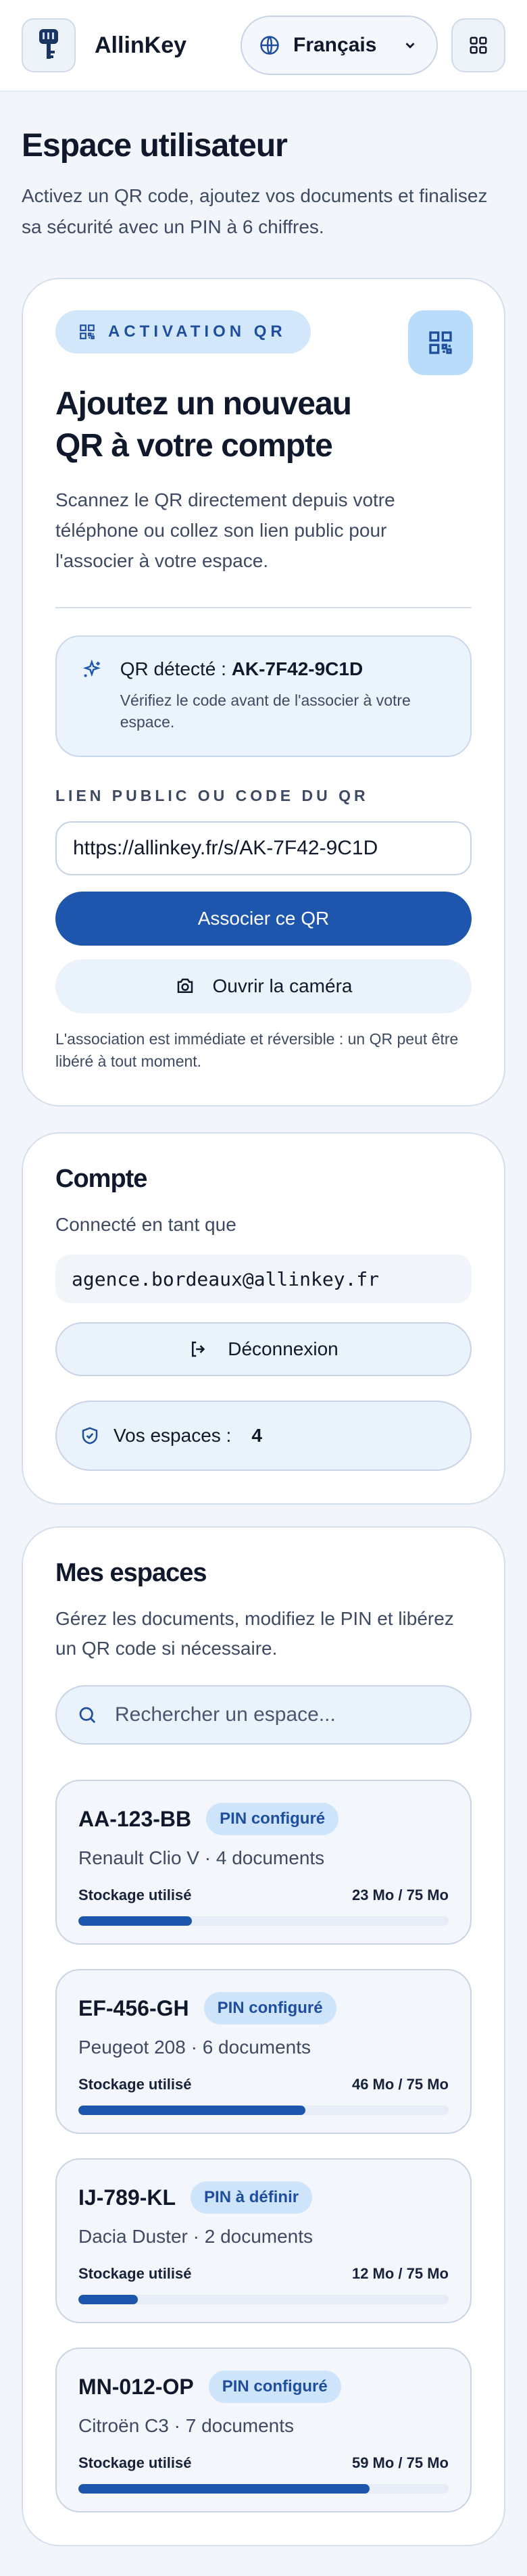 This screenshot has height=2576, width=527. What do you see at coordinates (410, 46) in the screenshot?
I see `chevron-down-icon` at bounding box center [410, 46].